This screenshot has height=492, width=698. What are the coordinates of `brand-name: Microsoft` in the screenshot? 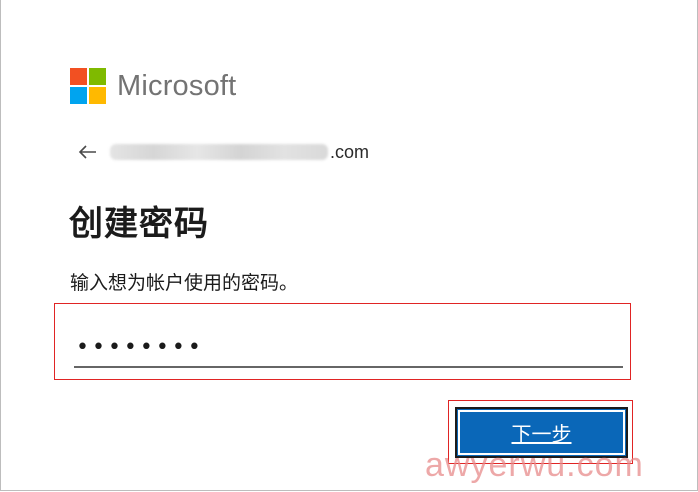 It's located at (177, 85).